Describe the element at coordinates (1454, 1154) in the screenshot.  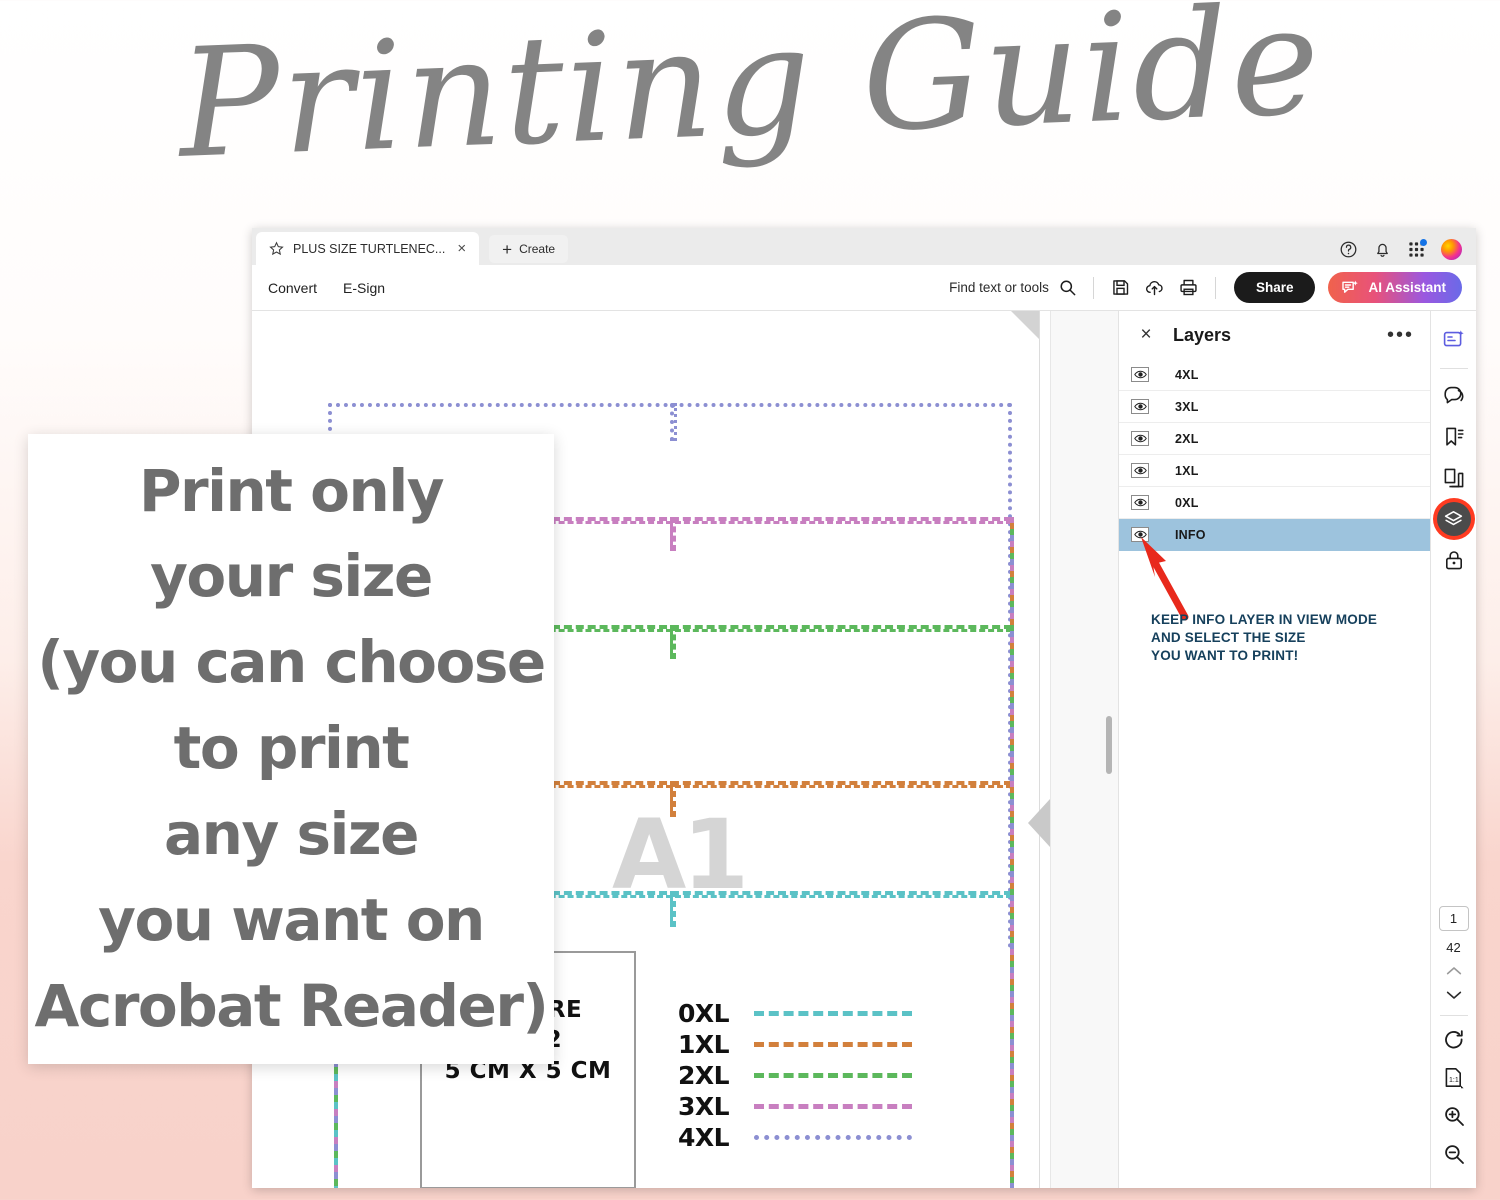
I see `zoom-out-icon` at that location.